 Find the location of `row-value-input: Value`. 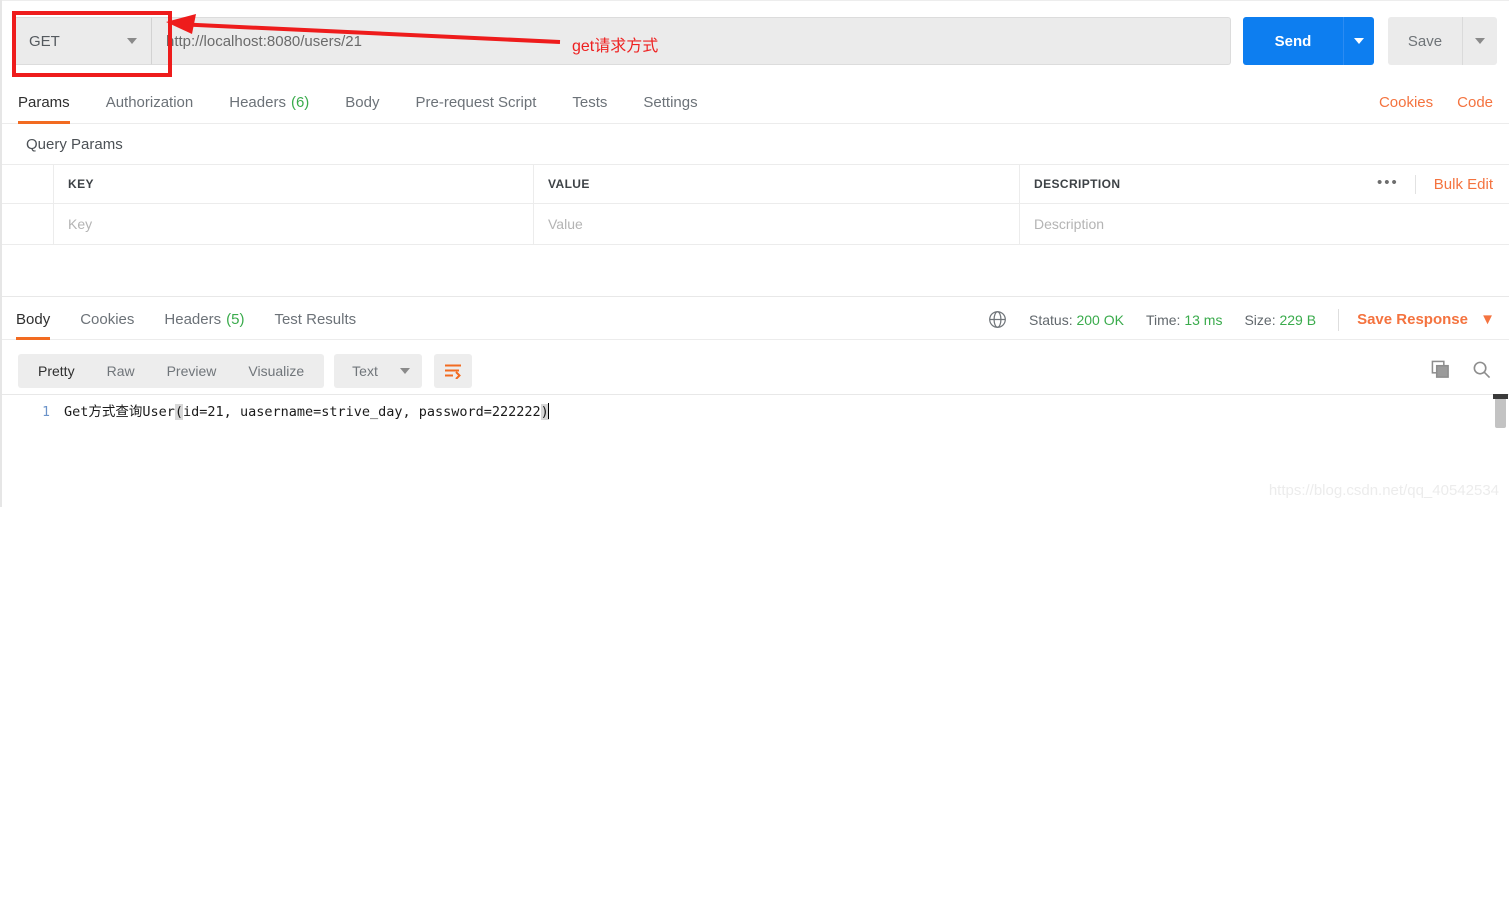

row-value-input: Value is located at coordinates (777, 224).